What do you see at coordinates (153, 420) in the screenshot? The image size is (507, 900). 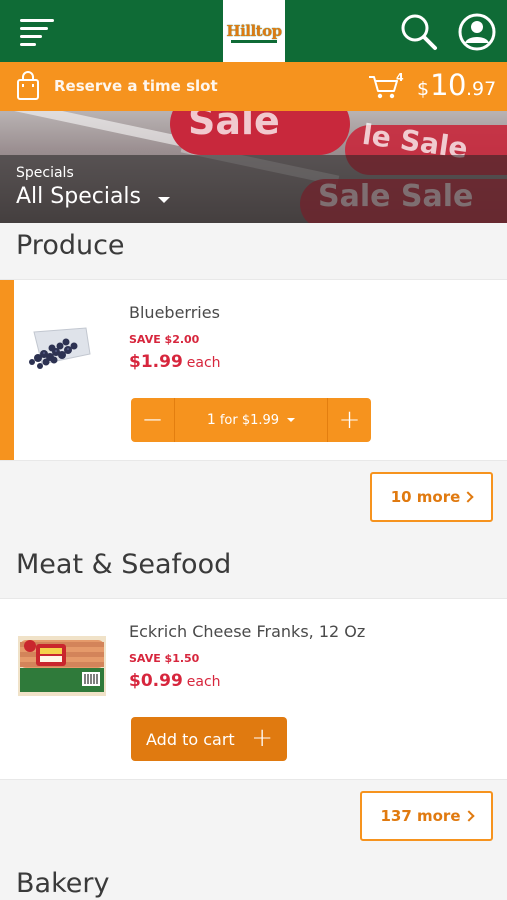 I see `quantity-decrease-button: −` at bounding box center [153, 420].